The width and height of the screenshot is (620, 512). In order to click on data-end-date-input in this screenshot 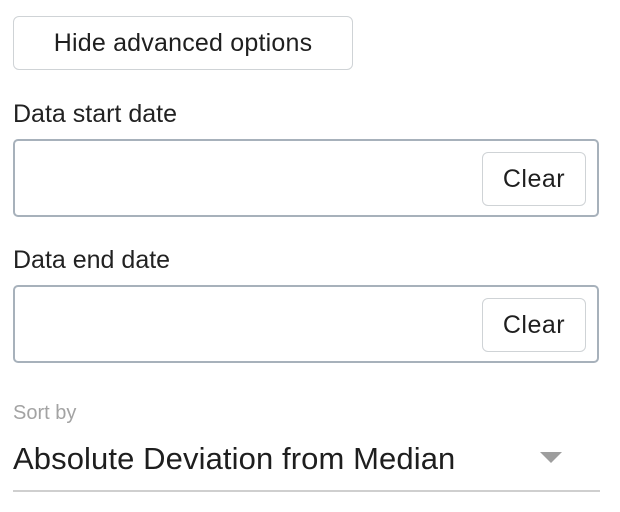, I will do `click(249, 325)`.